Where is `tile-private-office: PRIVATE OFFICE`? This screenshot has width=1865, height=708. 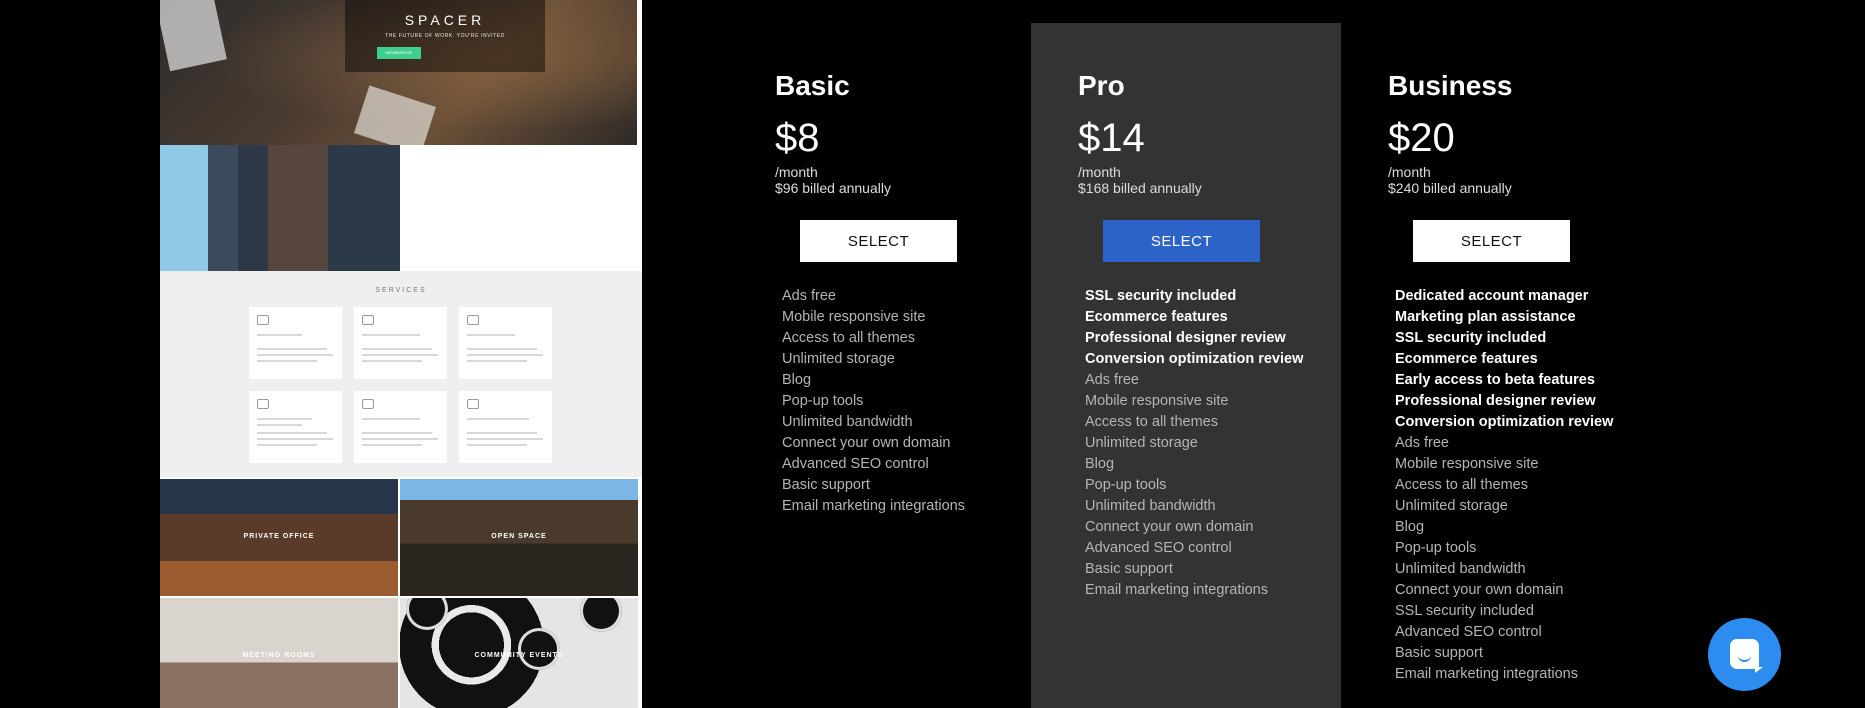
tile-private-office: PRIVATE OFFICE is located at coordinates (279, 537).